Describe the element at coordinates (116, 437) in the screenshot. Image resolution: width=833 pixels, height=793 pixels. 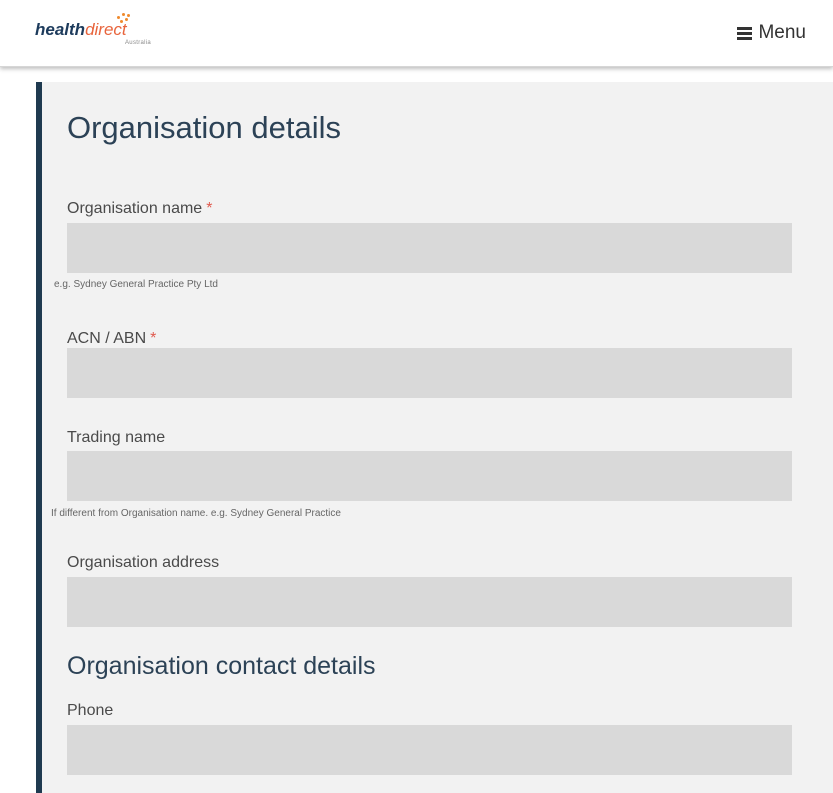
I see `trading-name-label: Trading name` at that location.